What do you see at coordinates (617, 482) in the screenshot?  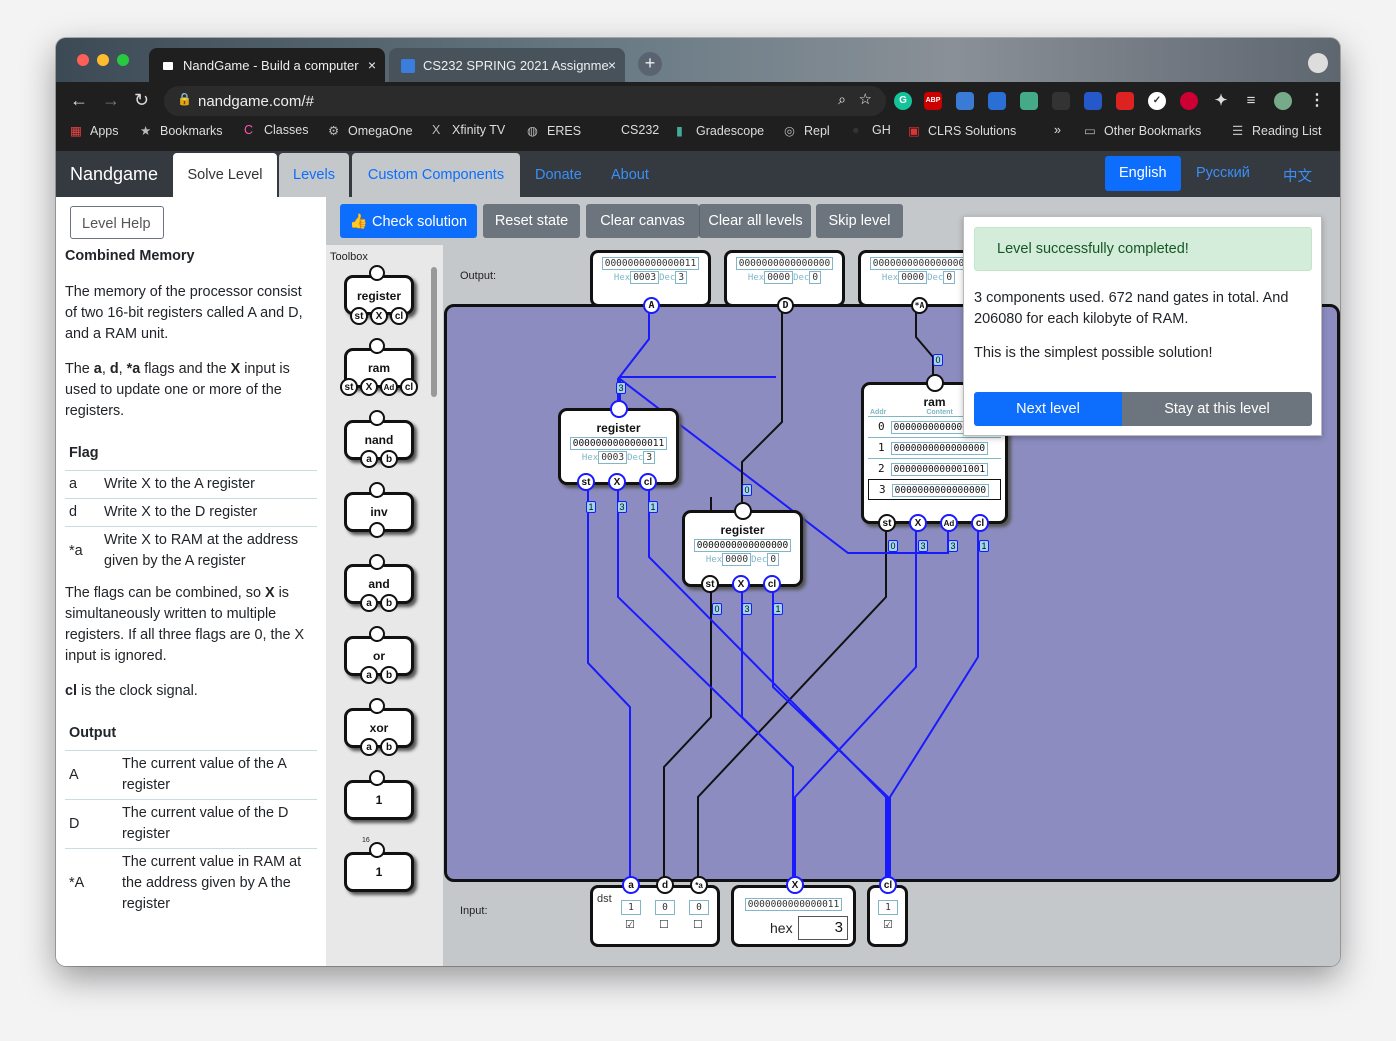 I see `register-a-x-pin: X` at bounding box center [617, 482].